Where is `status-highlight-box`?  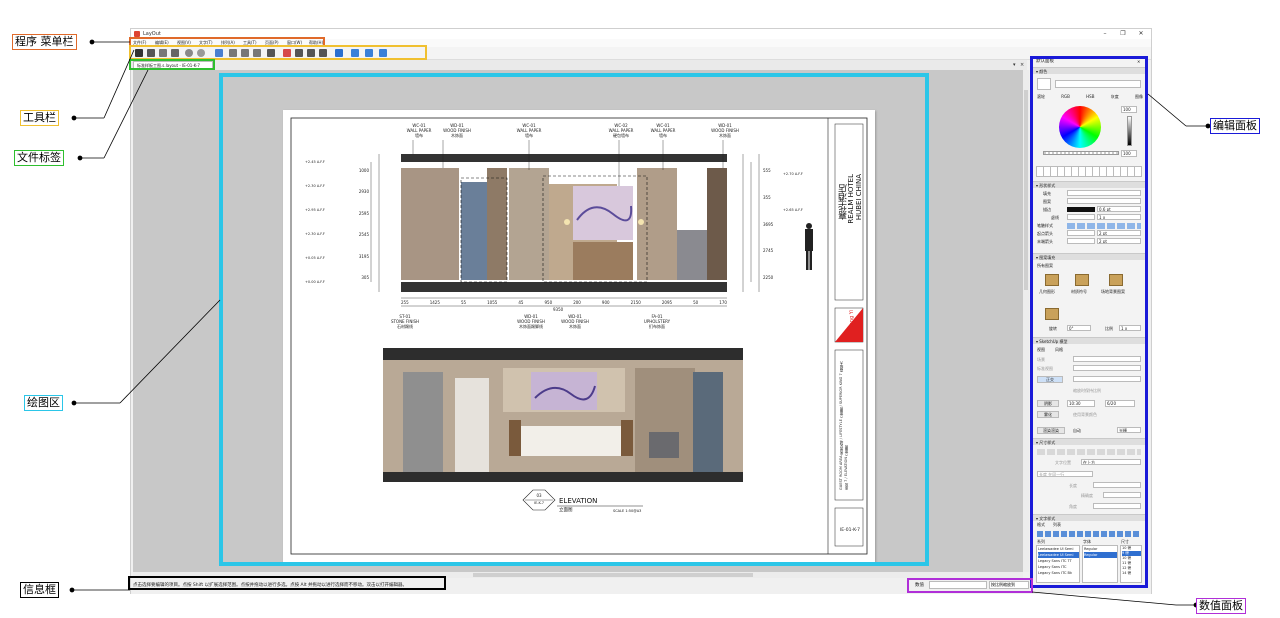
status-highlight-box is located at coordinates (287, 583).